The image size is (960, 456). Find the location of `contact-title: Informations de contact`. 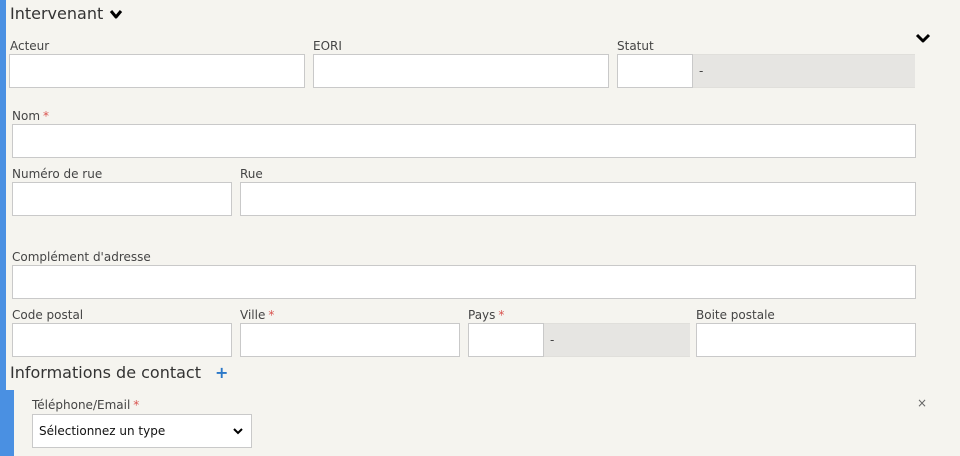

contact-title: Informations de contact is located at coordinates (105, 372).